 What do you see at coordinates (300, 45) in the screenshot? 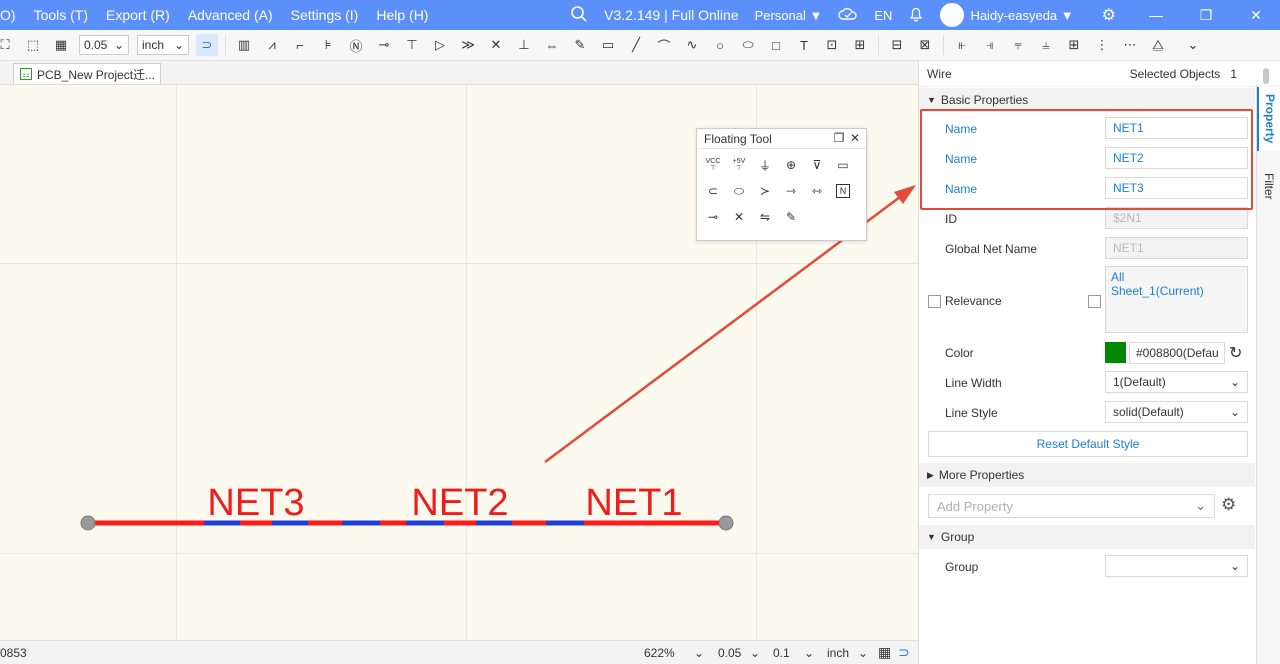
I see `wire-corner-icon: ⌐` at bounding box center [300, 45].